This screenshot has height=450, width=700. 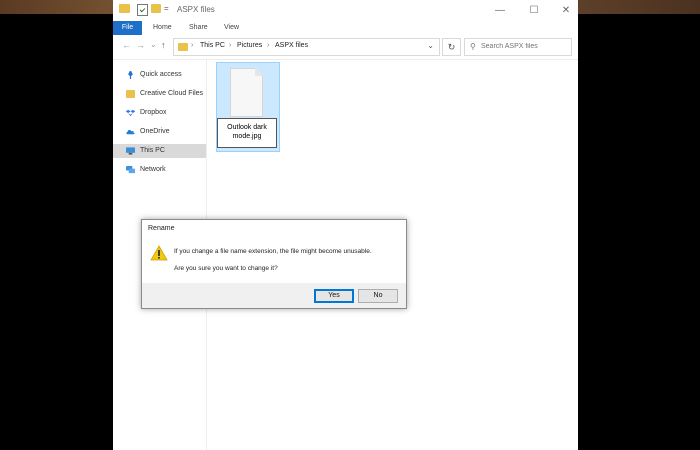 I want to click on sidebar-item-dropbox: Dropbox, so click(x=159, y=113).